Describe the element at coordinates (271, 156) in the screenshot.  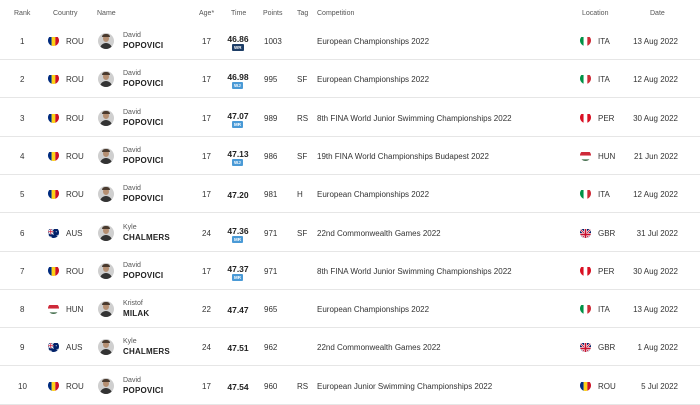
I see `points-cell: 986` at that location.